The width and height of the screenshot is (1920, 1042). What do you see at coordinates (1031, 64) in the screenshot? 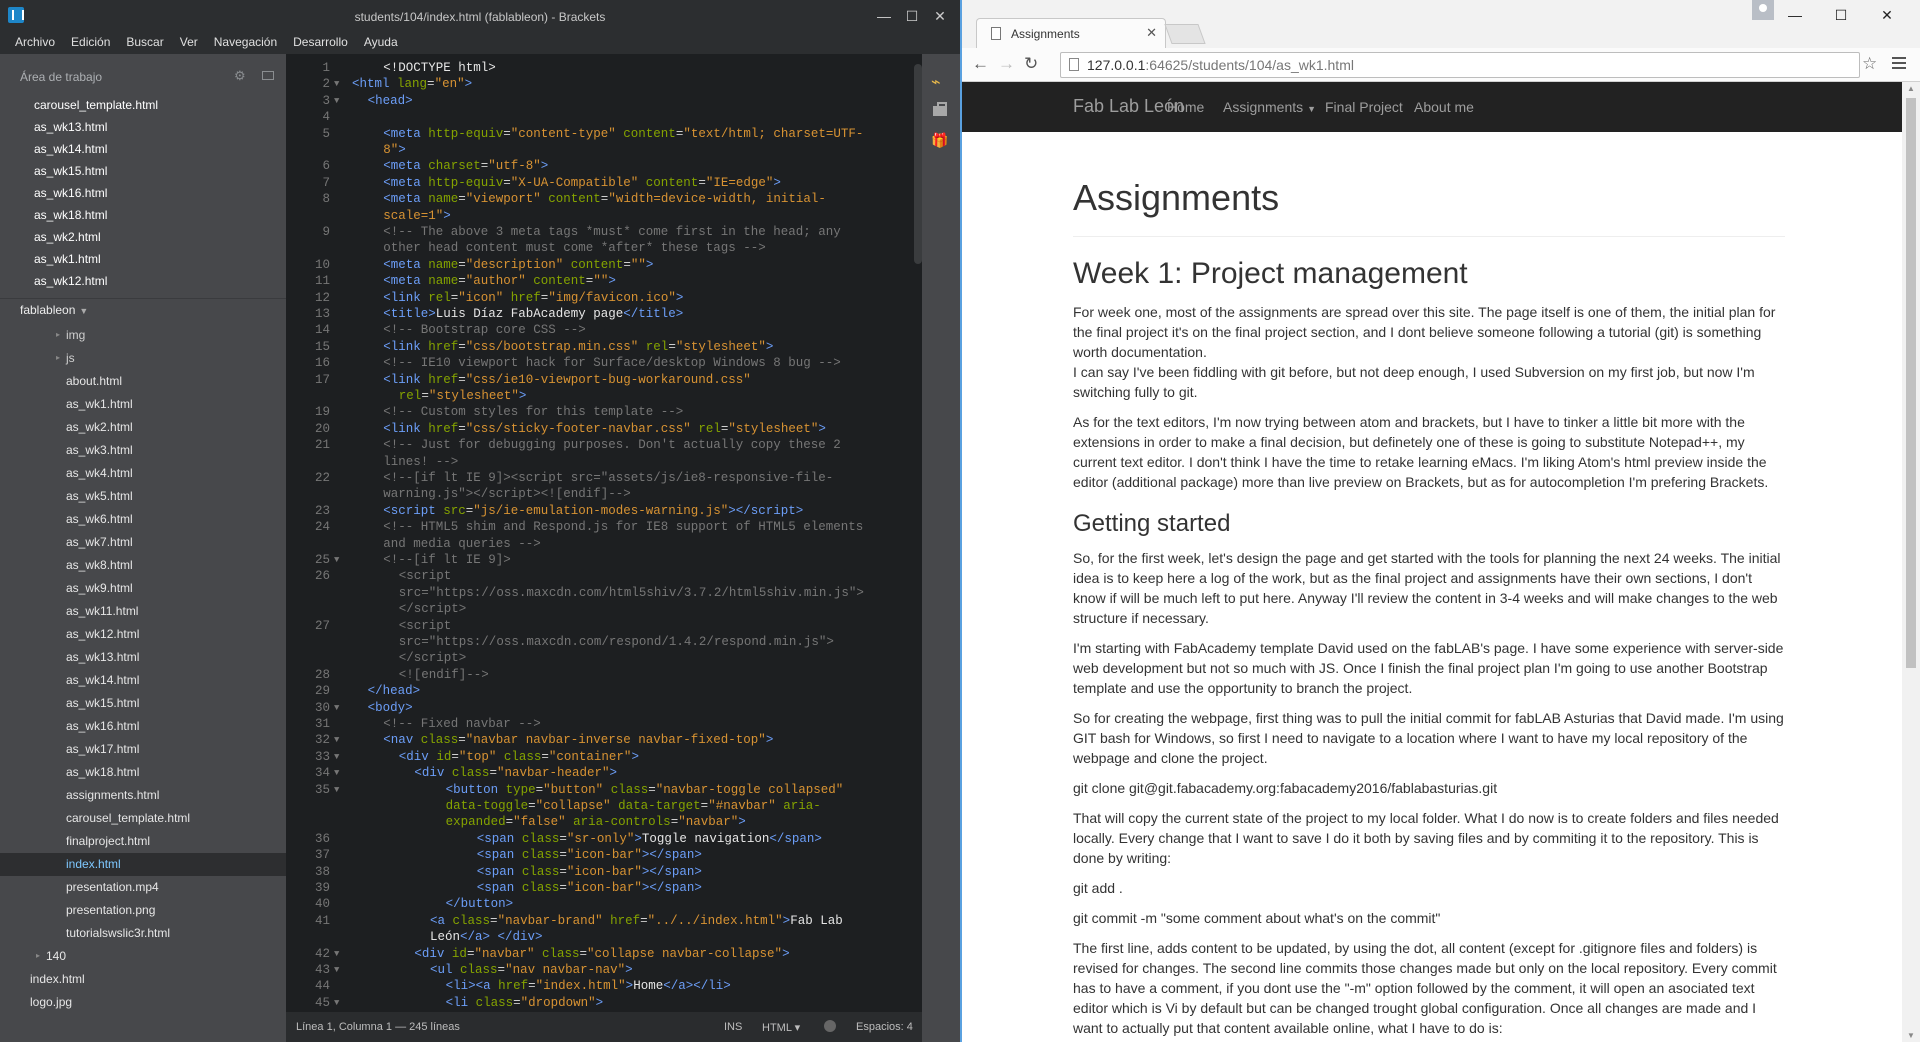
I see `reload-icon: ↻` at bounding box center [1031, 64].